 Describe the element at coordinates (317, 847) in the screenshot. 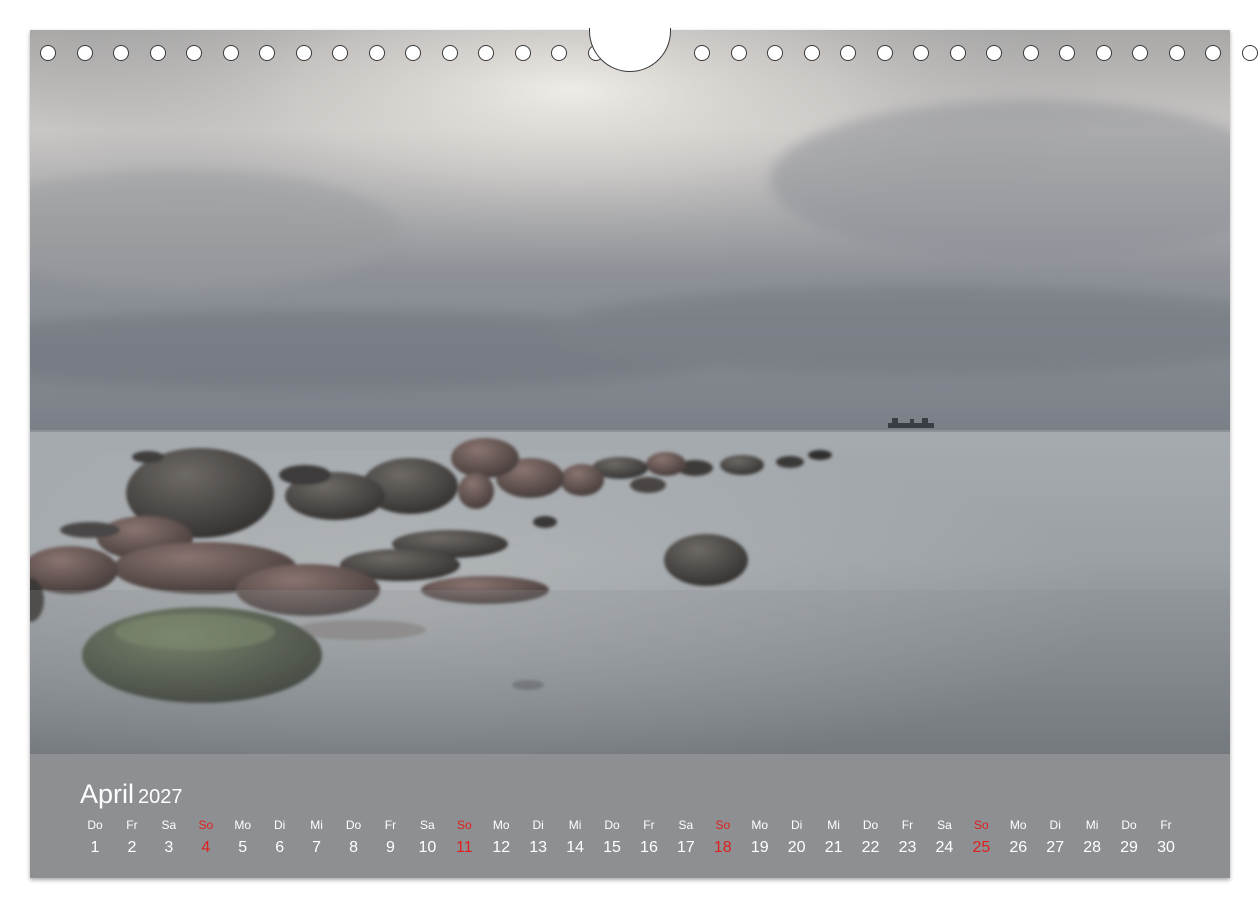

I see `day-number: 7` at that location.